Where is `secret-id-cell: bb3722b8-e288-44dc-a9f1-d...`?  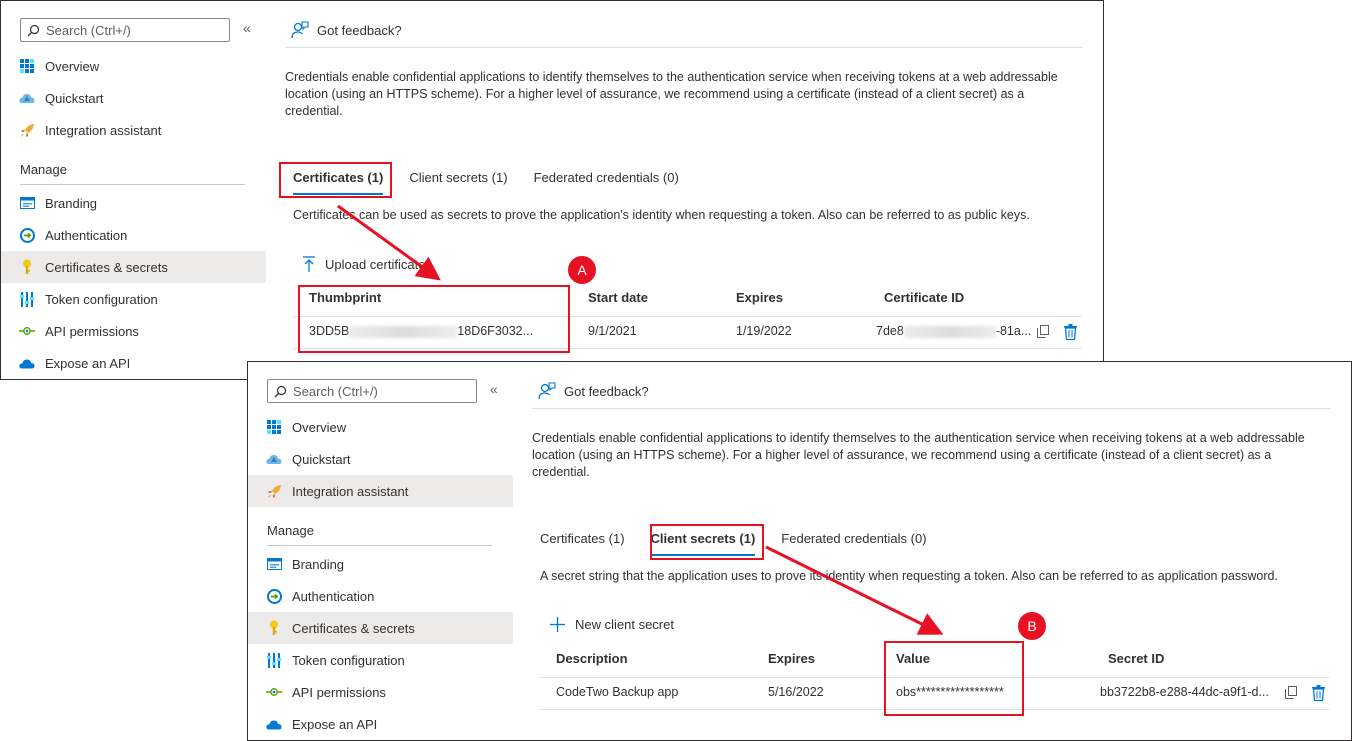
secret-id-cell: bb3722b8-e288-44dc-a9f1-d... is located at coordinates (1184, 692).